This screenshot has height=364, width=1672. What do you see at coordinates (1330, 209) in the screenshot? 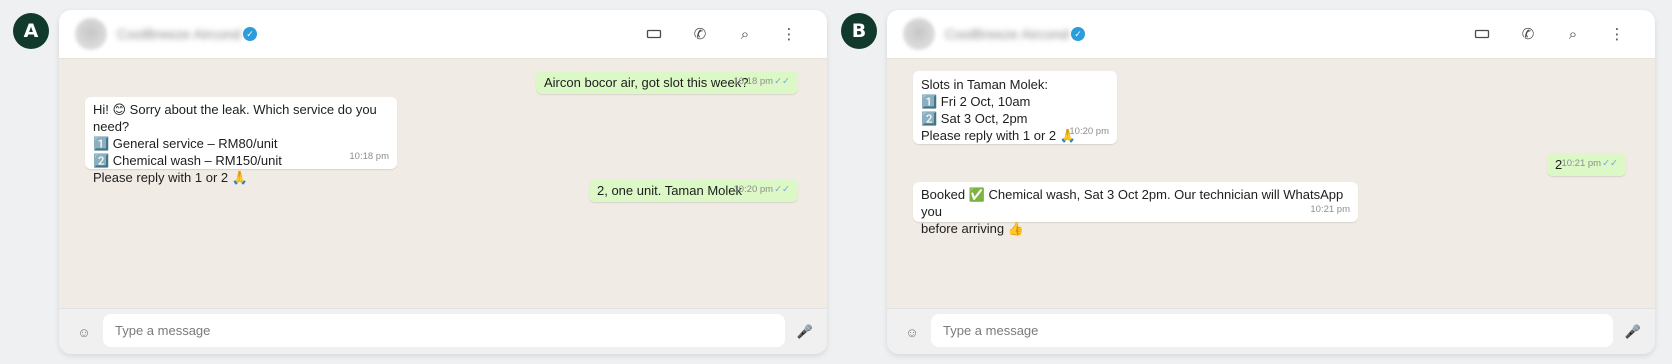
I see `message-time: 10:21 pm` at bounding box center [1330, 209].